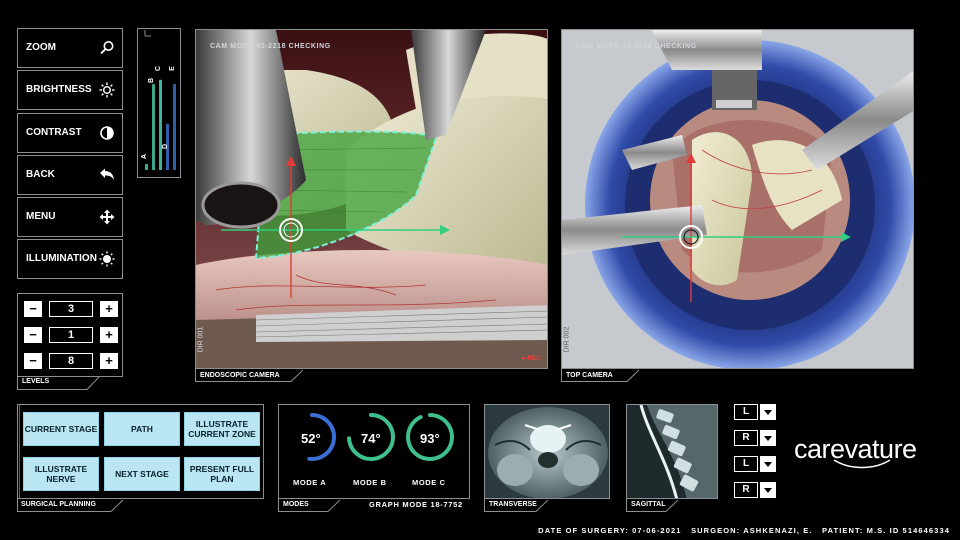 The width and height of the screenshot is (960, 540). I want to click on meter-label-a: A, so click(145, 156).